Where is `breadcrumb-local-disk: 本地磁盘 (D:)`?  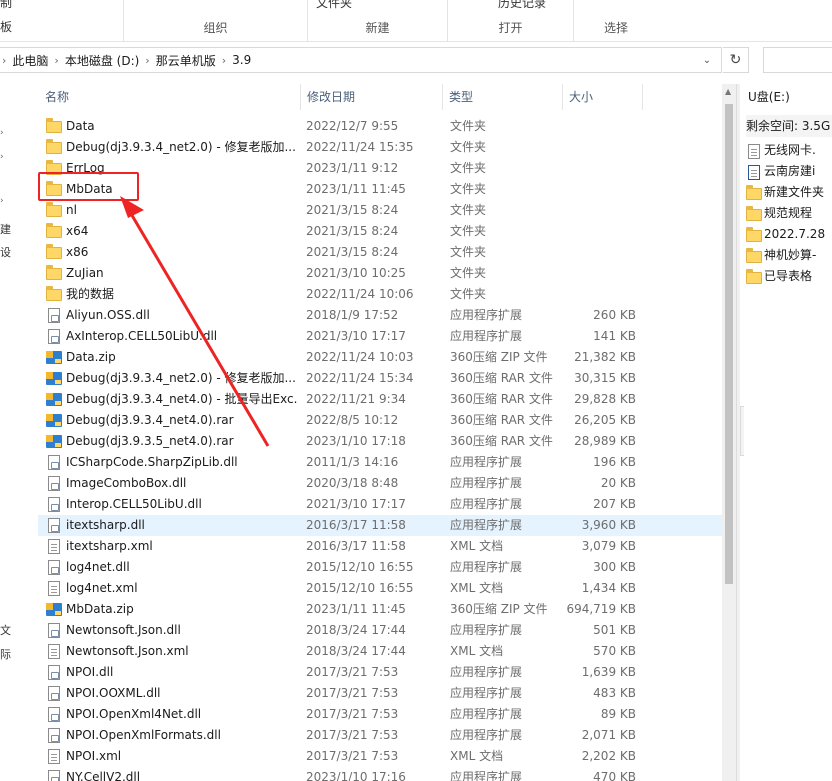 breadcrumb-local-disk: 本地磁盘 (D:) is located at coordinates (102, 60).